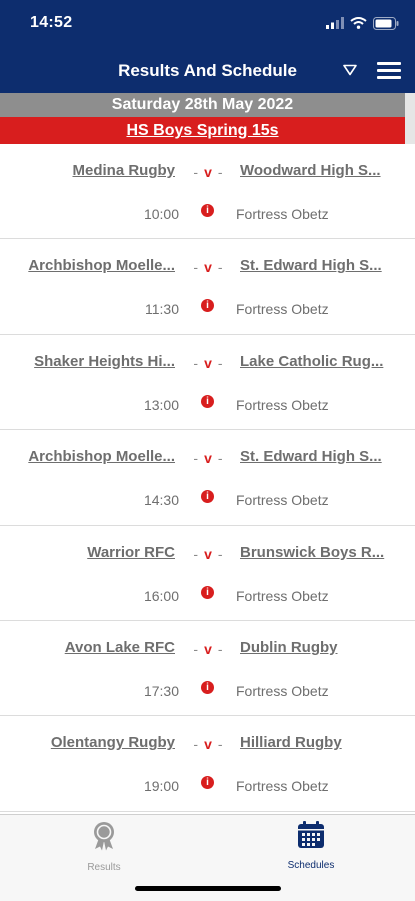 The height and width of the screenshot is (901, 415). What do you see at coordinates (202, 105) in the screenshot?
I see `date-header: Saturday 28th May 2022` at bounding box center [202, 105].